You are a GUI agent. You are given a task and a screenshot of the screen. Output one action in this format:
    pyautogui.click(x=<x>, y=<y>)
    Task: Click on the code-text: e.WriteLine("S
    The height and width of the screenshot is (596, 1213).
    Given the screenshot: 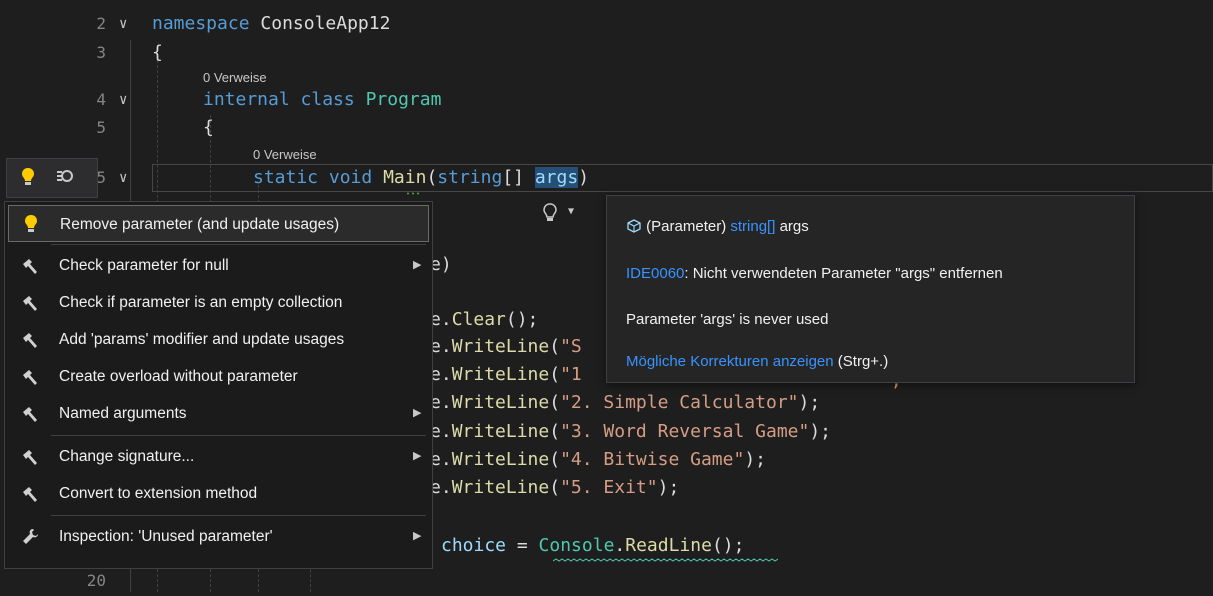 What is the action you would take?
    pyautogui.click(x=506, y=347)
    